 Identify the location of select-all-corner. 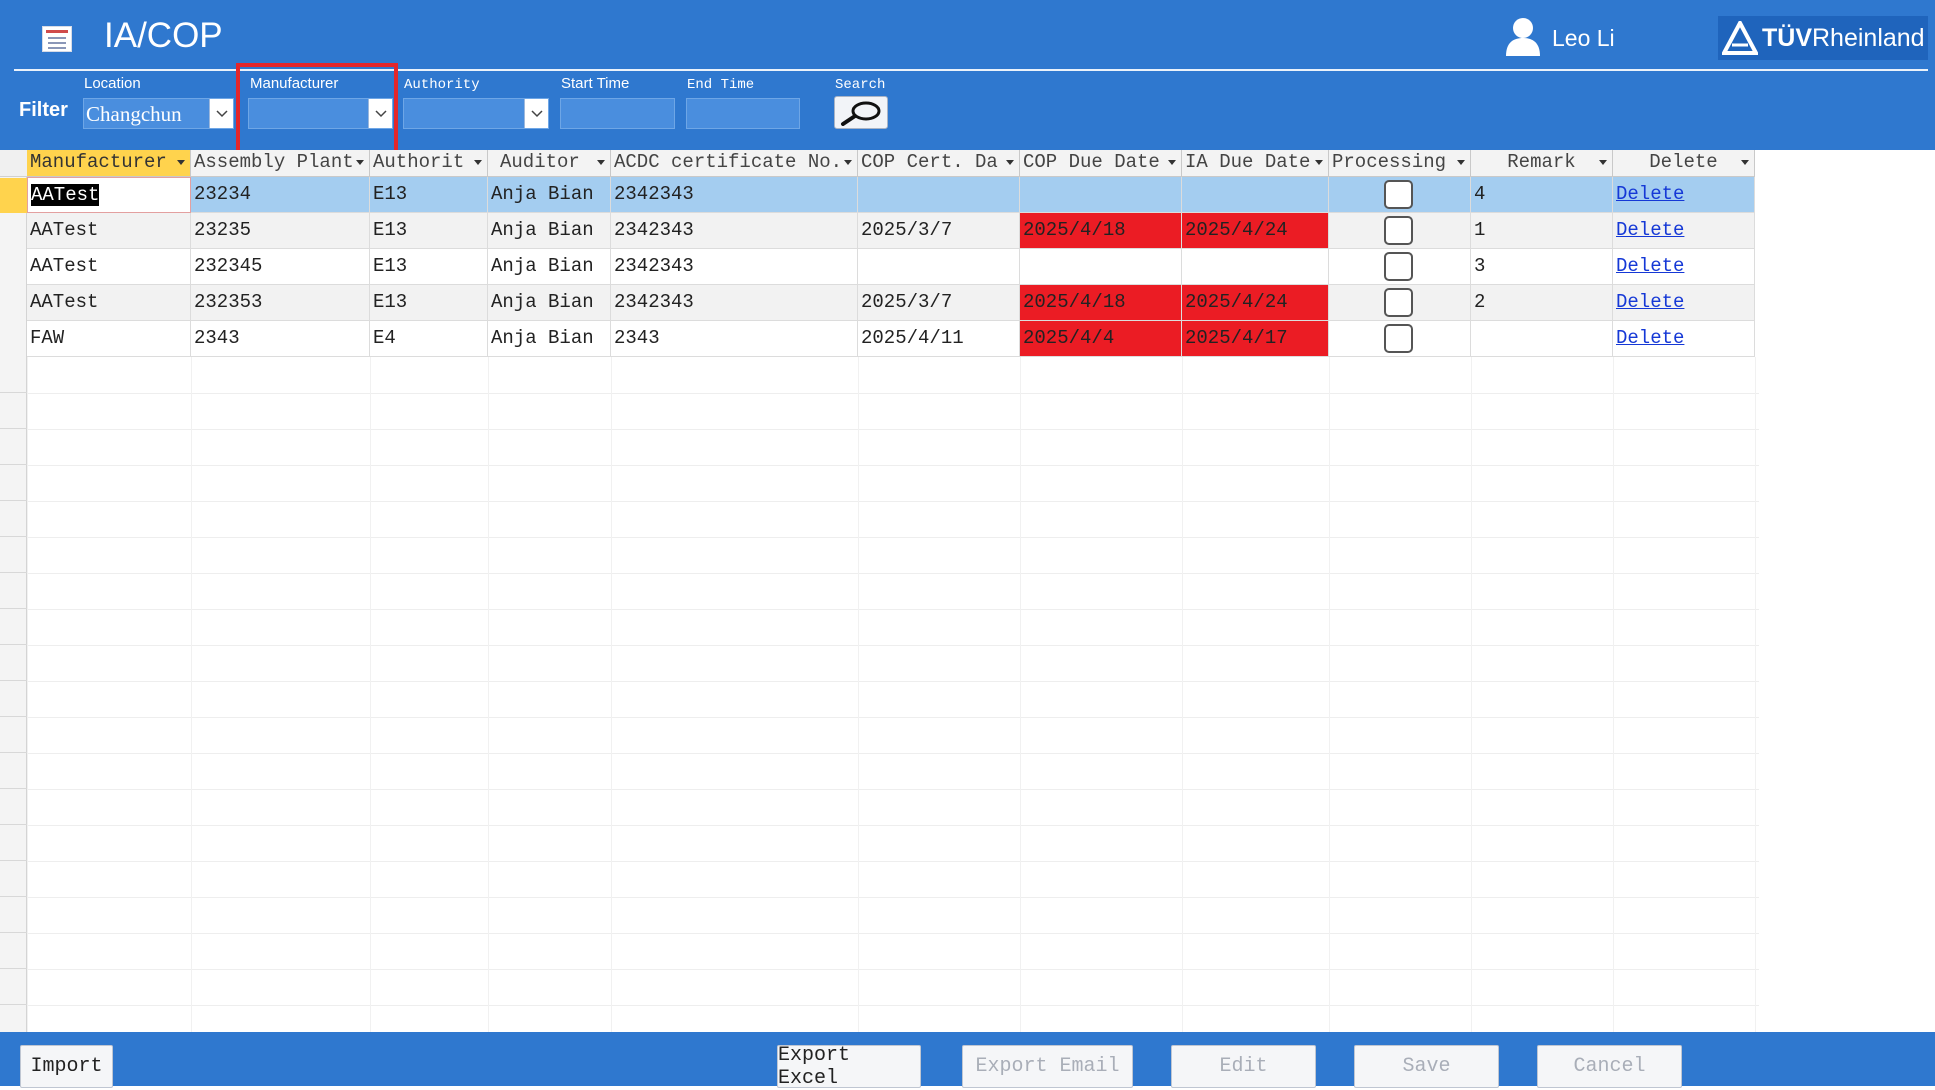
(13, 163).